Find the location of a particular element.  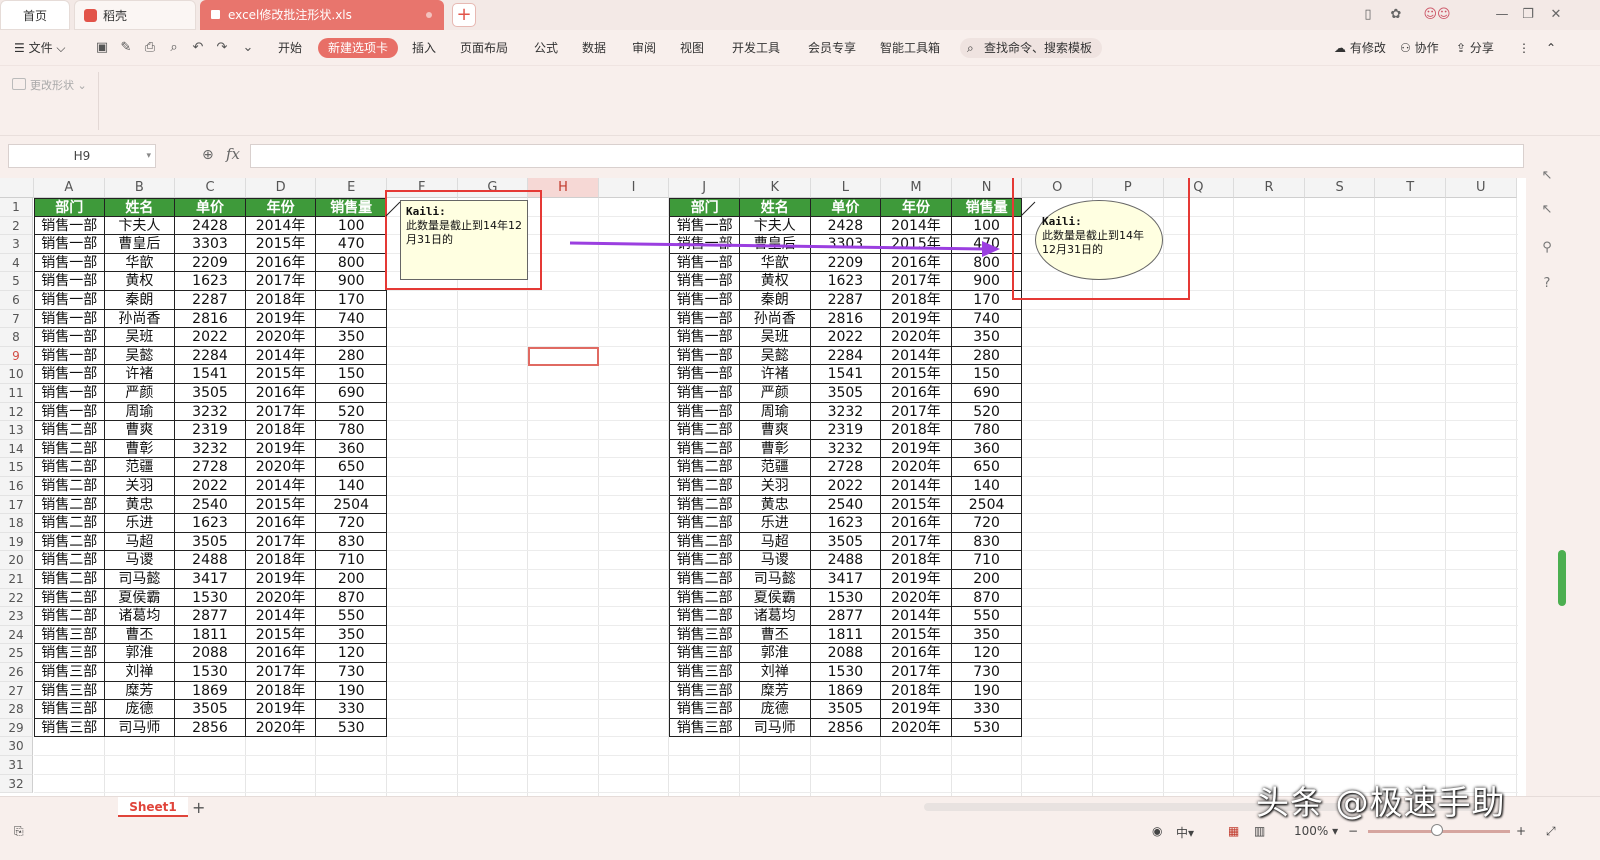

add-sheet-button: + is located at coordinates (198, 807).